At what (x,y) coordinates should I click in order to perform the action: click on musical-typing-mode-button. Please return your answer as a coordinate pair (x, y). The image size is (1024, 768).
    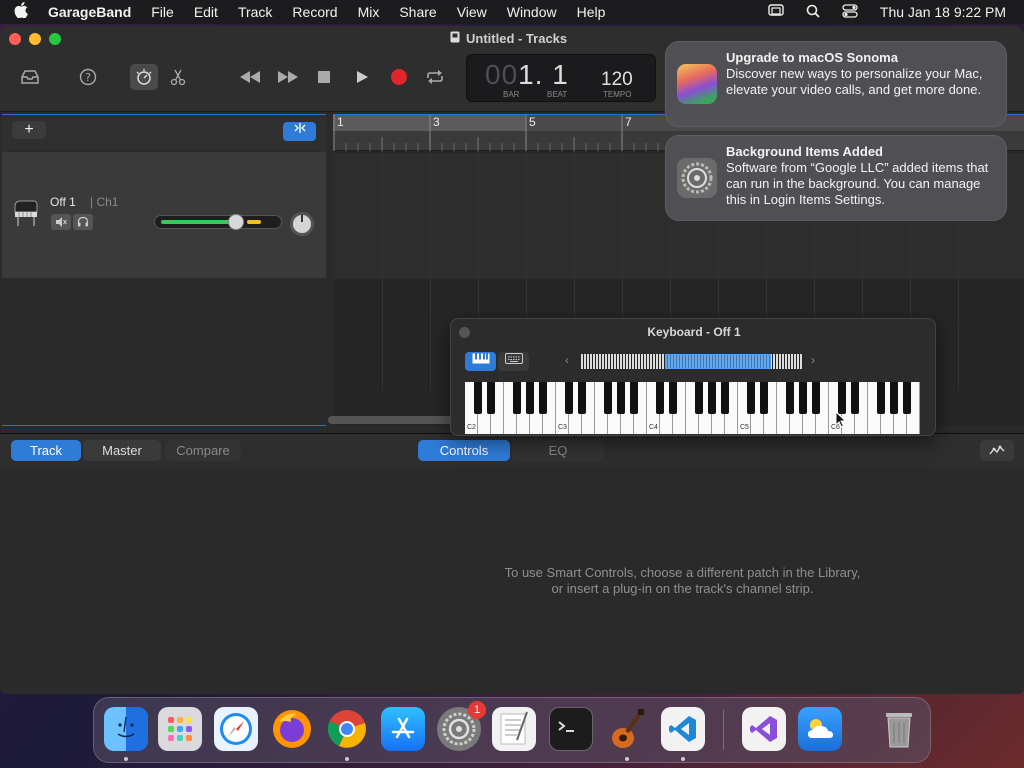
    Looking at the image, I should click on (513, 361).